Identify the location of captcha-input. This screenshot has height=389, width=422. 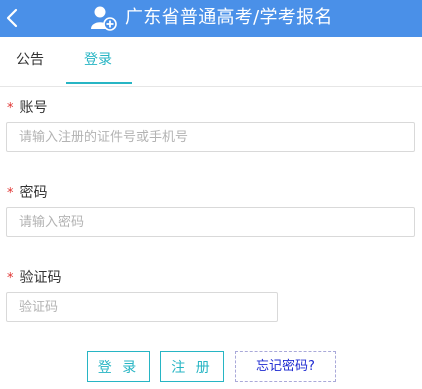
(142, 307).